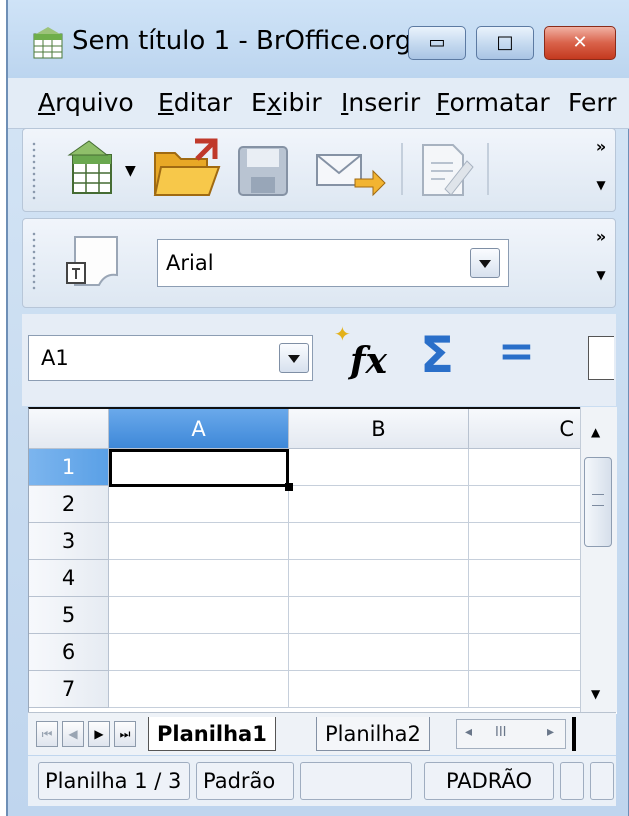  I want to click on cell-c5, so click(525, 615).